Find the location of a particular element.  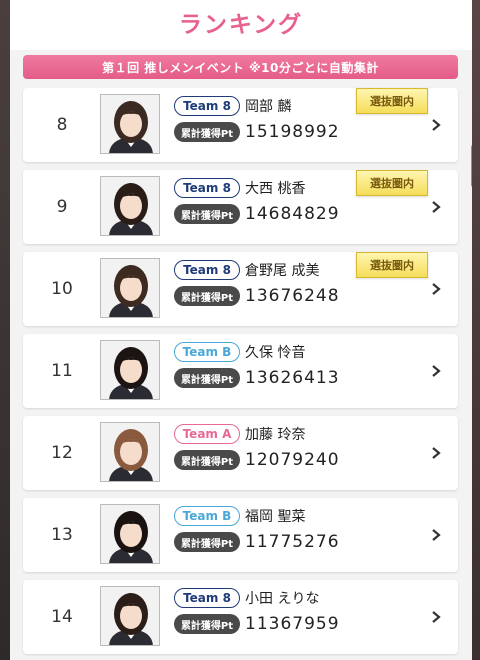

member-name: 岡部 麟 is located at coordinates (268, 107).